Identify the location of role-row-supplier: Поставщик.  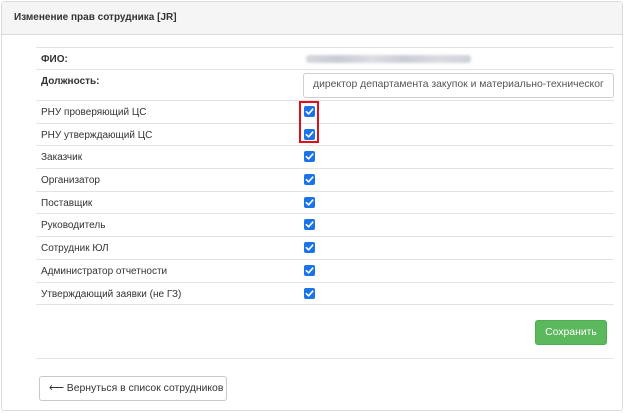
(325, 202).